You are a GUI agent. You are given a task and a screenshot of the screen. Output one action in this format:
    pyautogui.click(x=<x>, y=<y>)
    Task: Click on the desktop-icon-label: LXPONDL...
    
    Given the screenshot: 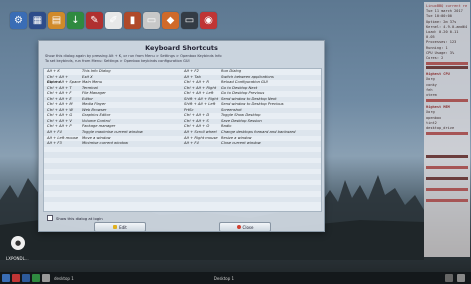 What is the action you would take?
    pyautogui.click(x=17, y=258)
    